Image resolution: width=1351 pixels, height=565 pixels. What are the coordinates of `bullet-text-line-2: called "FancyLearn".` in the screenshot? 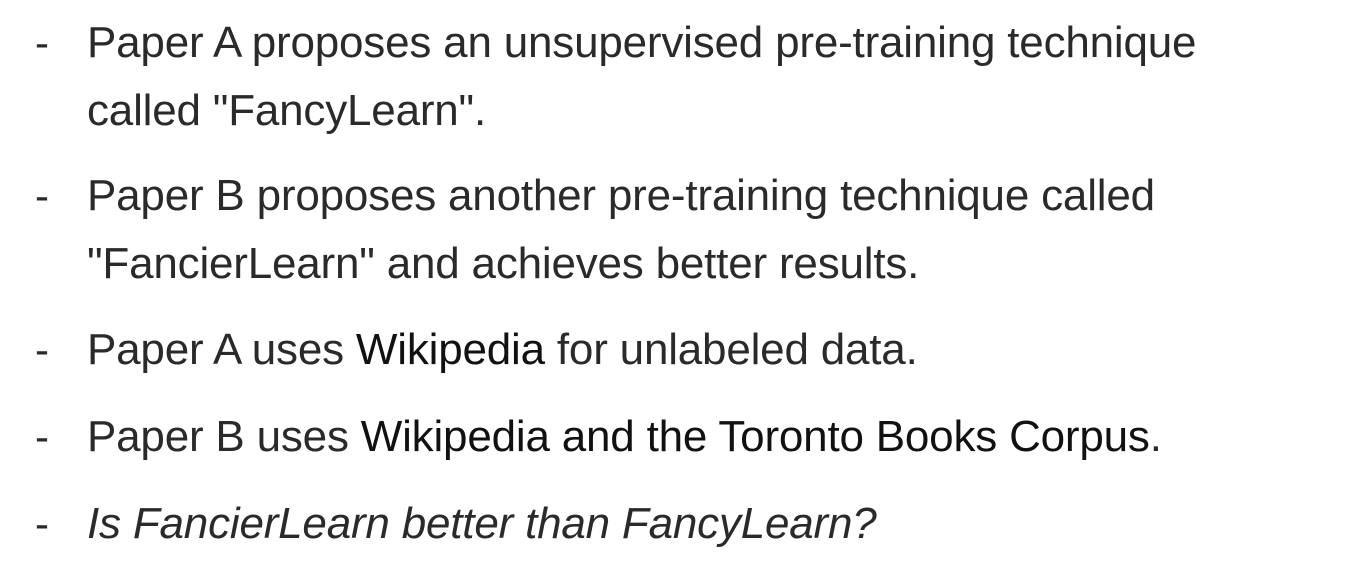 It's located at (287, 110).